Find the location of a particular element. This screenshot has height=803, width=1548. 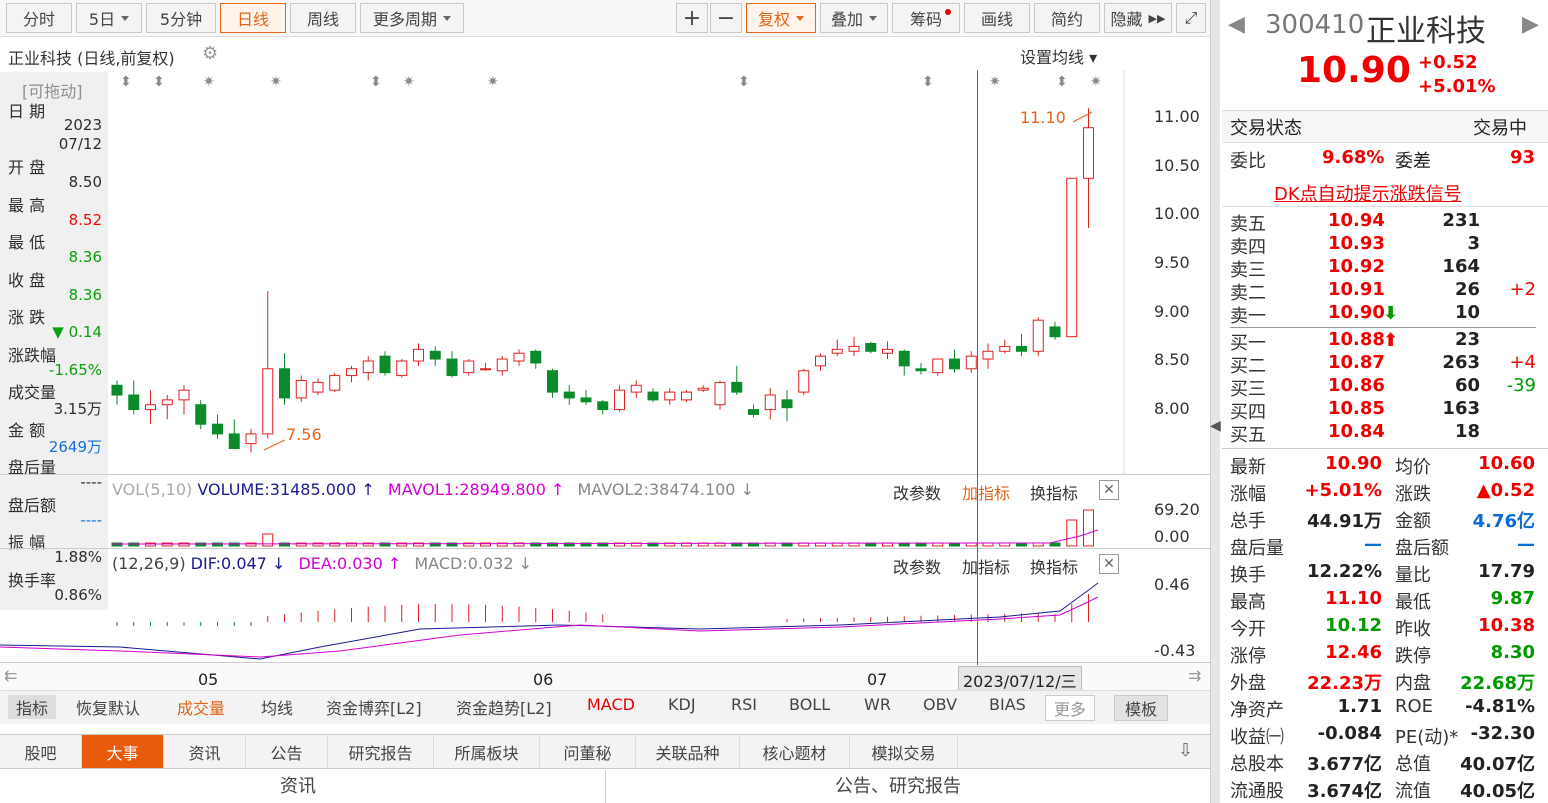

bottom-tab: 研究报告 is located at coordinates (381, 751).